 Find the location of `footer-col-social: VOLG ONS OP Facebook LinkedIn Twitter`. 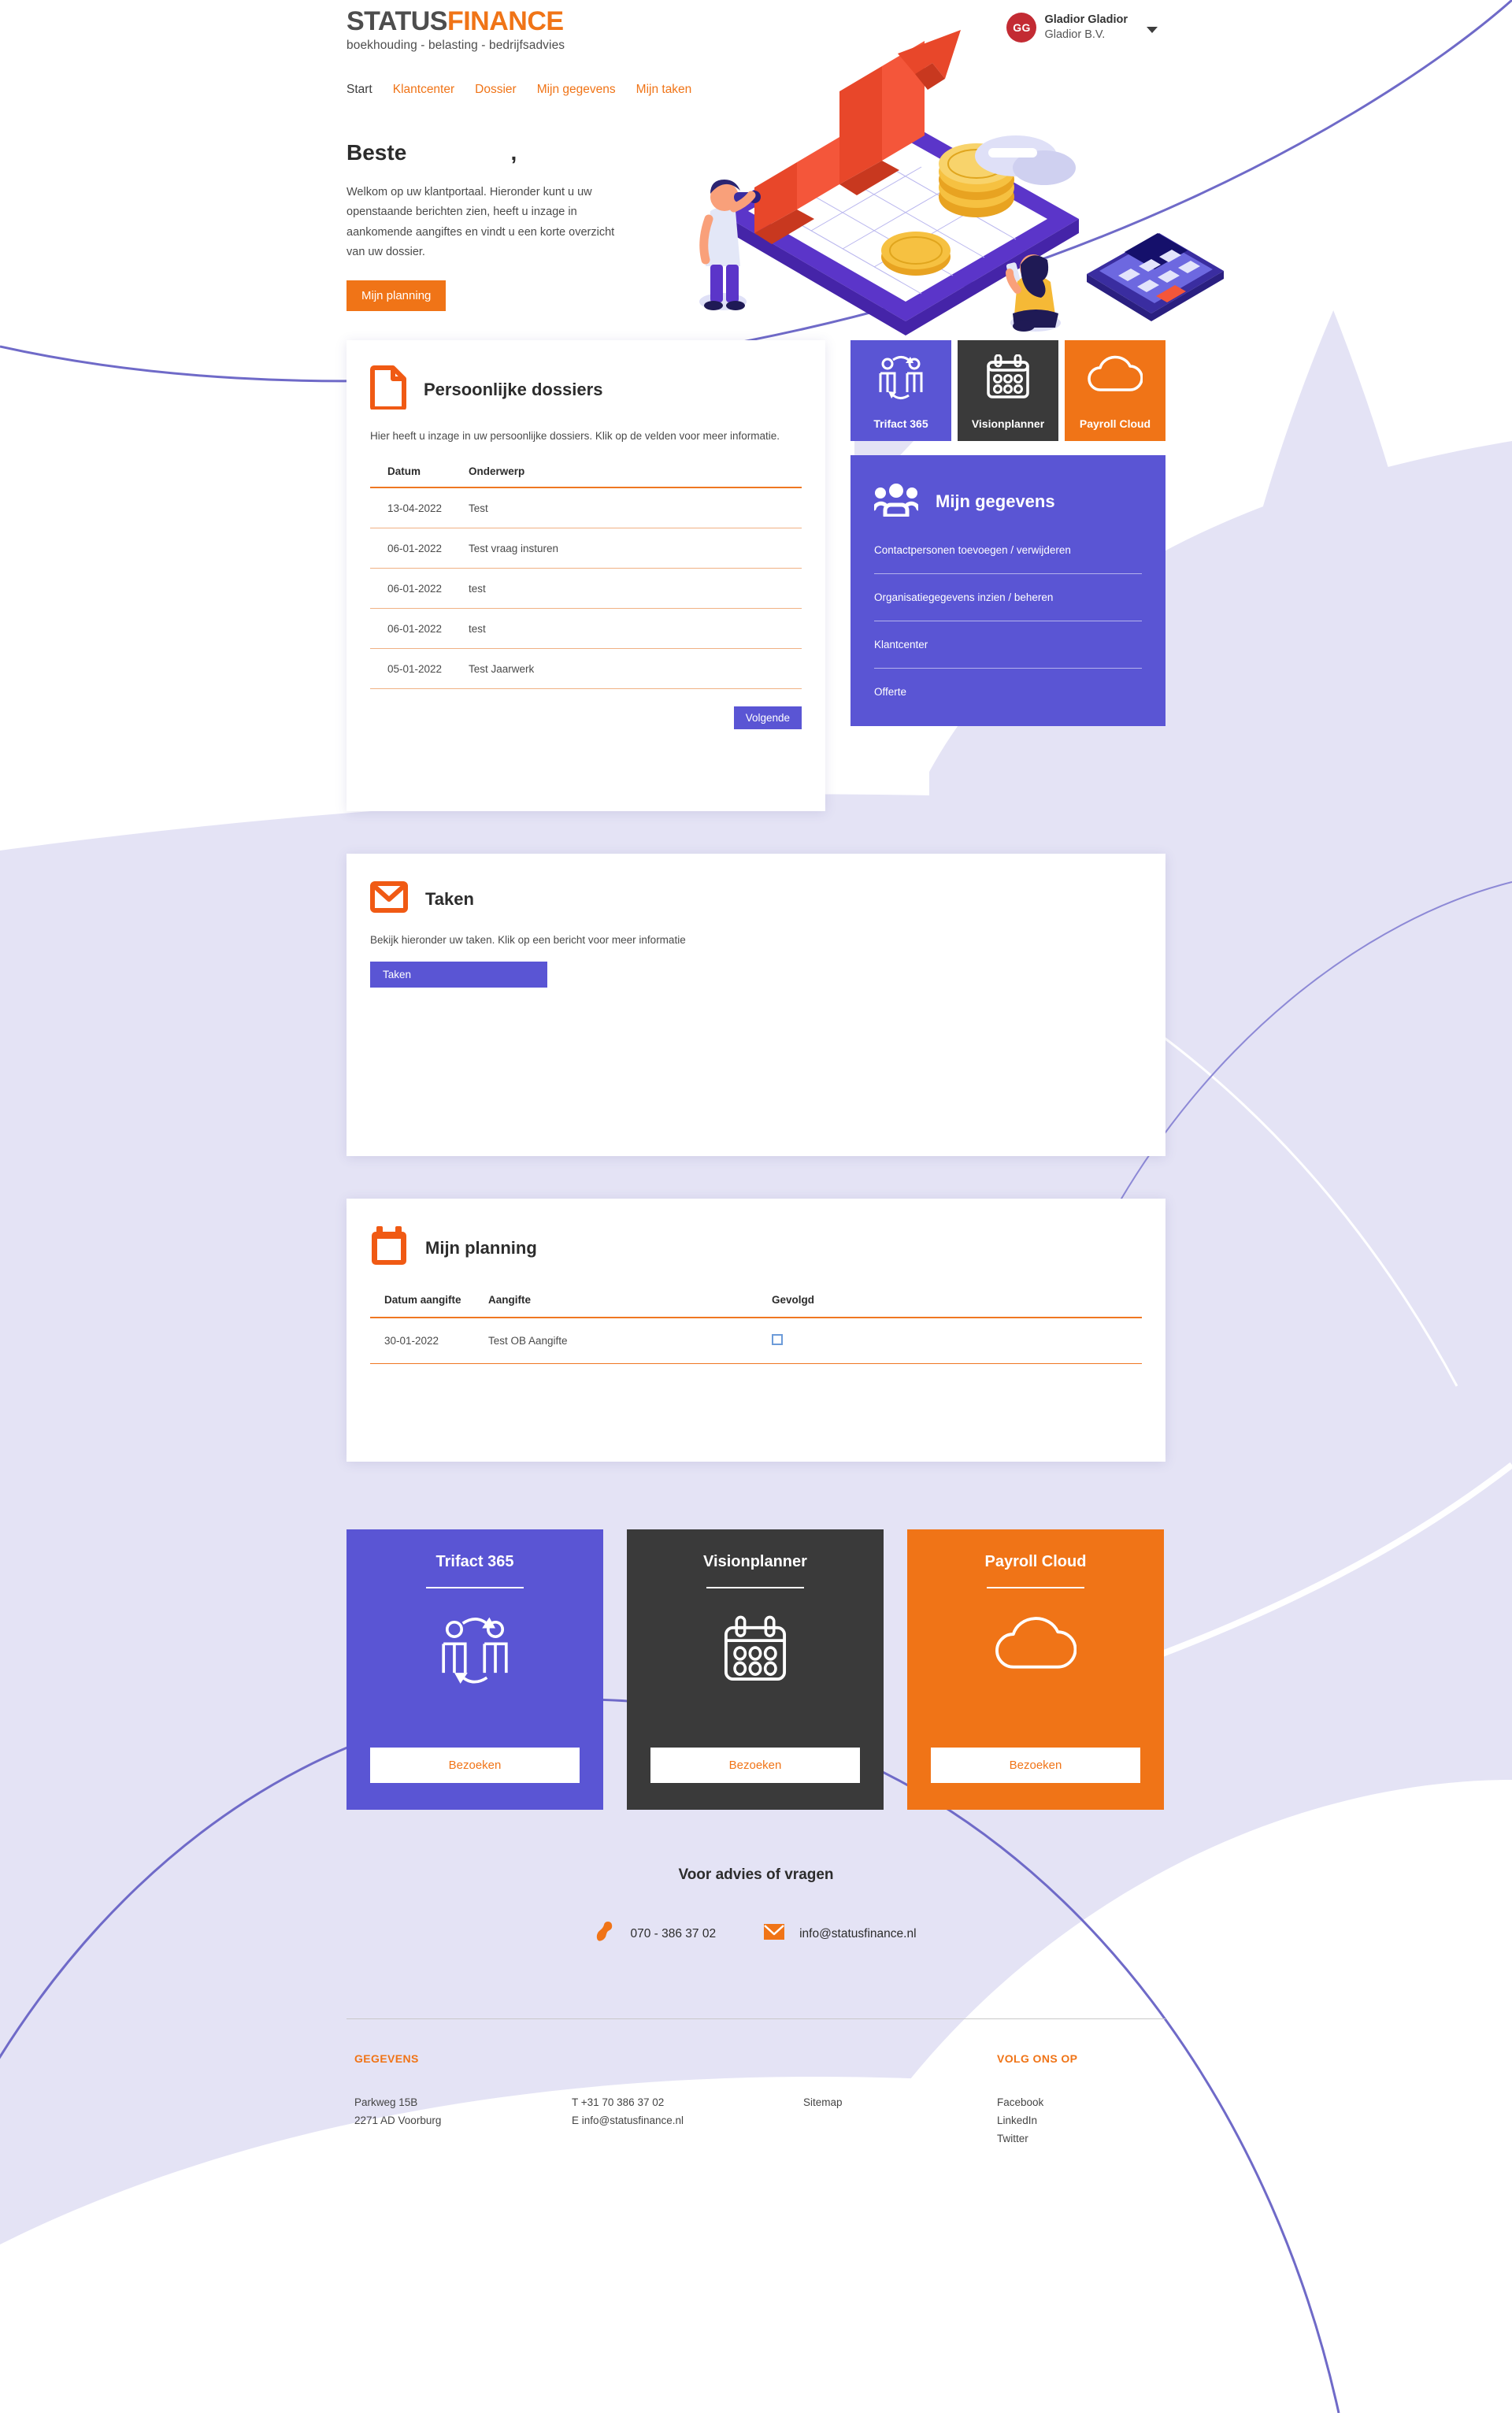

footer-col-social: VOLG ONS OP Facebook LinkedIn Twitter is located at coordinates (1037, 2100).